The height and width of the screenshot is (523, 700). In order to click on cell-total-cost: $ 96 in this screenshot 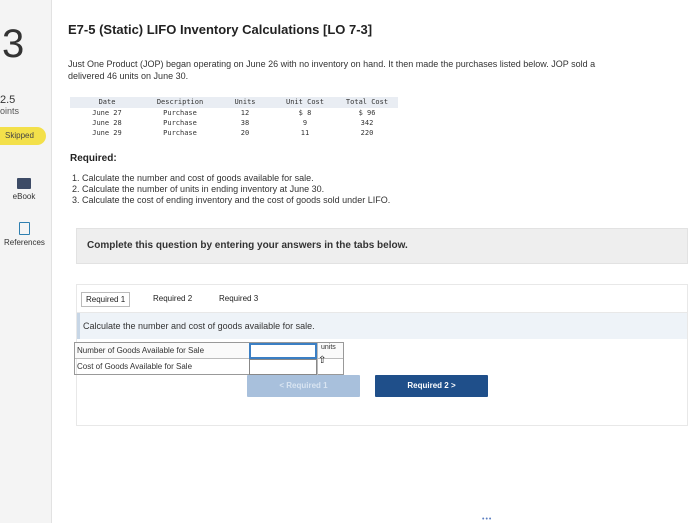, I will do `click(367, 113)`.